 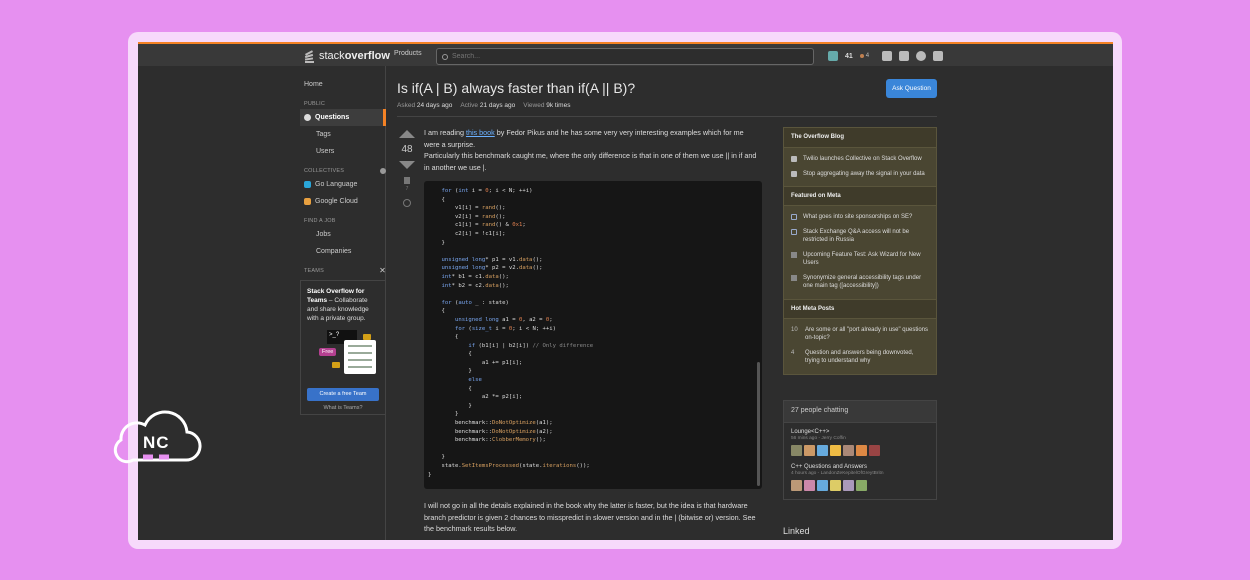 I want to click on title-divider, so click(x=667, y=116).